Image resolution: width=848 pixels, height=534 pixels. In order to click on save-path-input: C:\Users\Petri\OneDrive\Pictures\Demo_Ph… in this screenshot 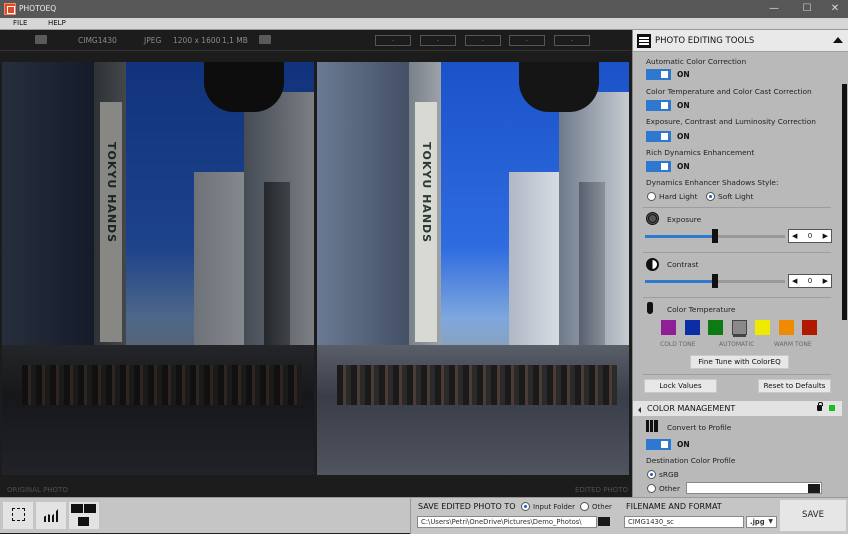, I will do `click(507, 522)`.